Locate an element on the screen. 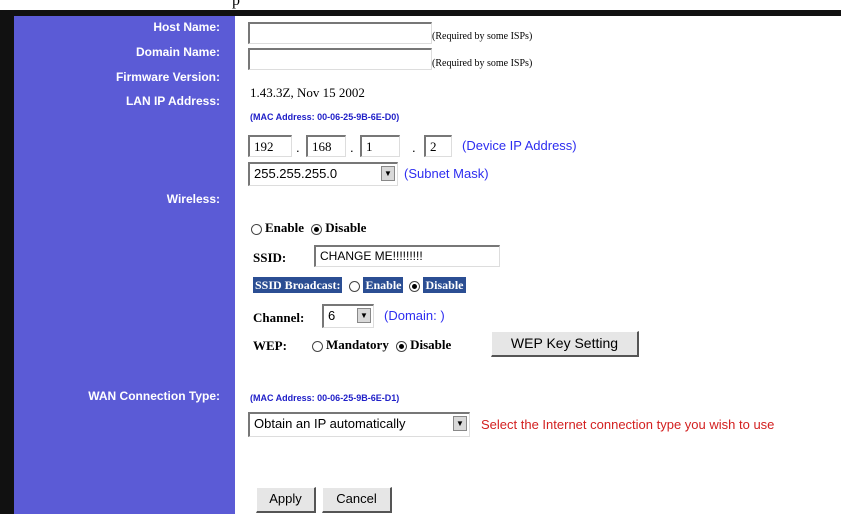  ip-octet-1: 192 is located at coordinates (270, 146).